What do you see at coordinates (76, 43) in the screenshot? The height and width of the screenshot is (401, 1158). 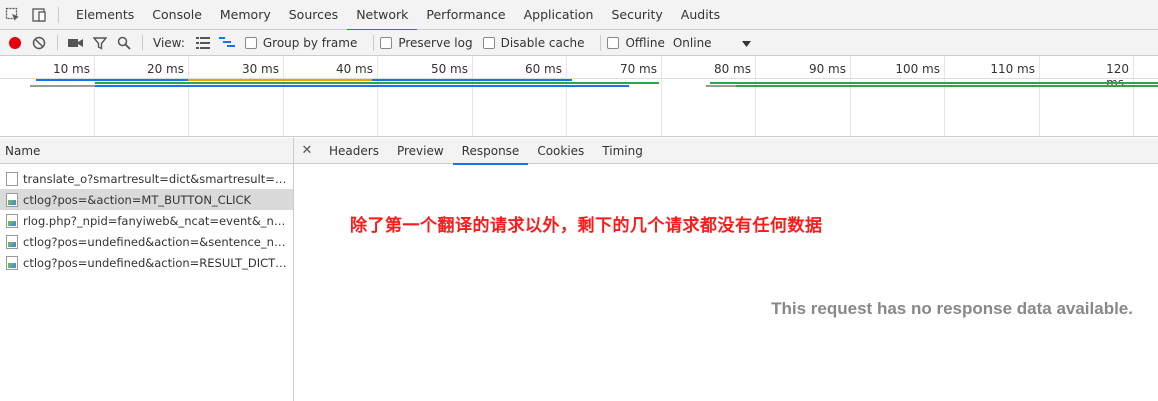 I see `screenshot-camera-icon` at bounding box center [76, 43].